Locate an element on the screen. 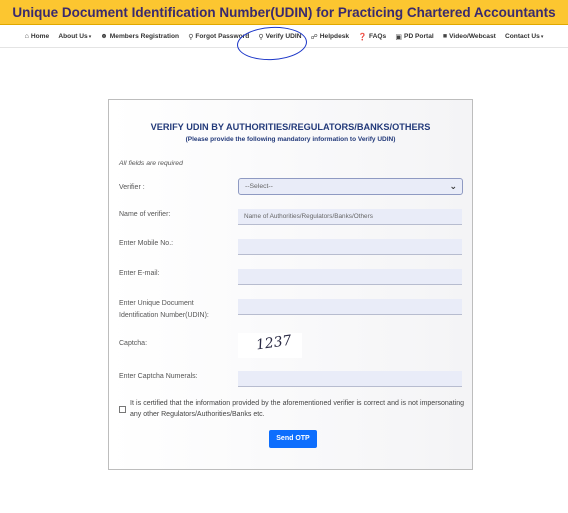 The image size is (568, 513). nav-forgot-password: ⚲ Forgot Password is located at coordinates (218, 37).